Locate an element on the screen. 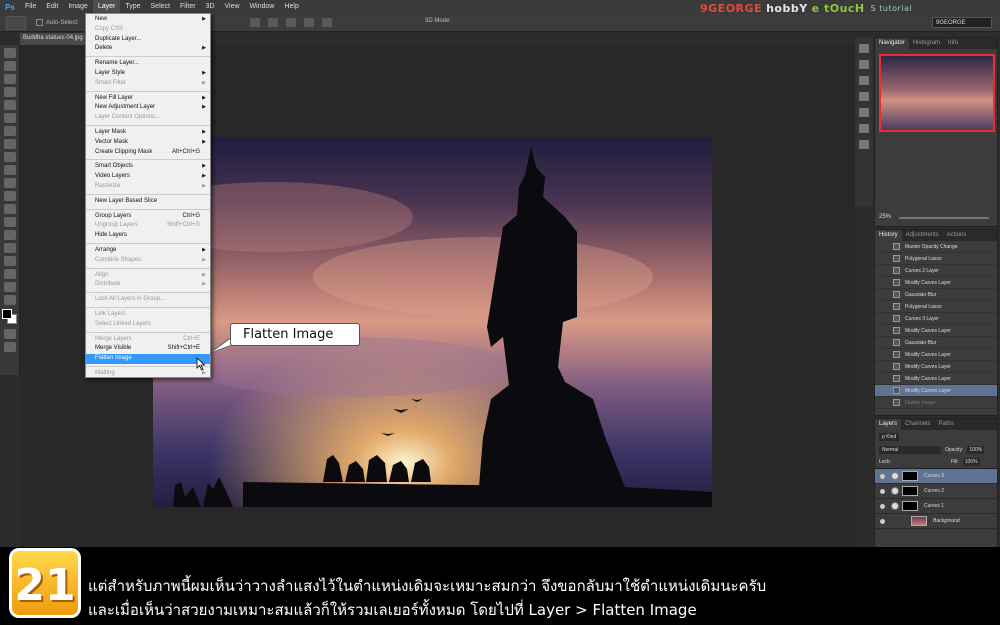 The image size is (1000, 625). menu-image: Image is located at coordinates (77, 7).